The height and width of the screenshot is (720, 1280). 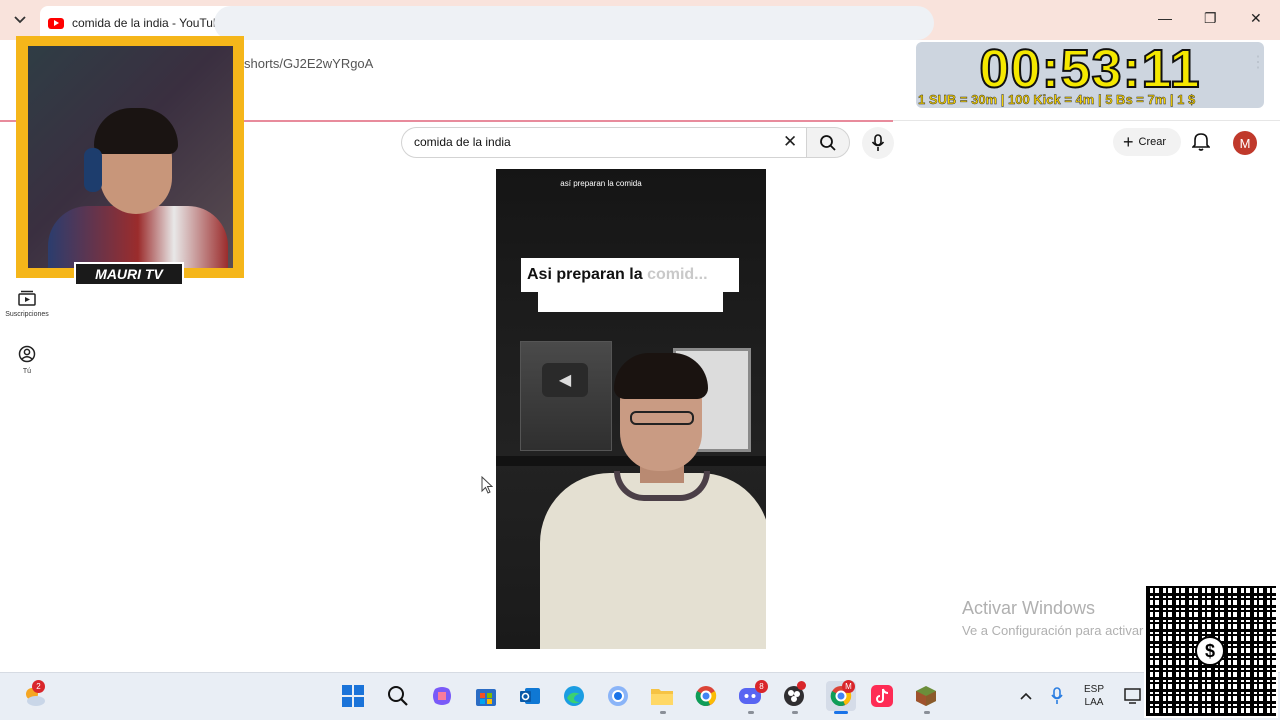 I want to click on taskbar-microphone-icon, so click(x=1057, y=696).